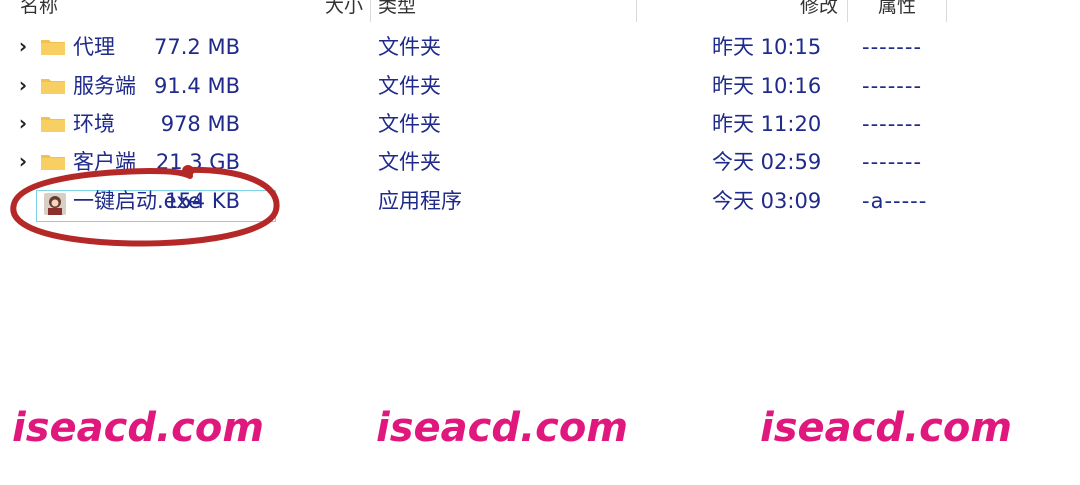  I want to click on header-type: 类型, so click(397, 9).